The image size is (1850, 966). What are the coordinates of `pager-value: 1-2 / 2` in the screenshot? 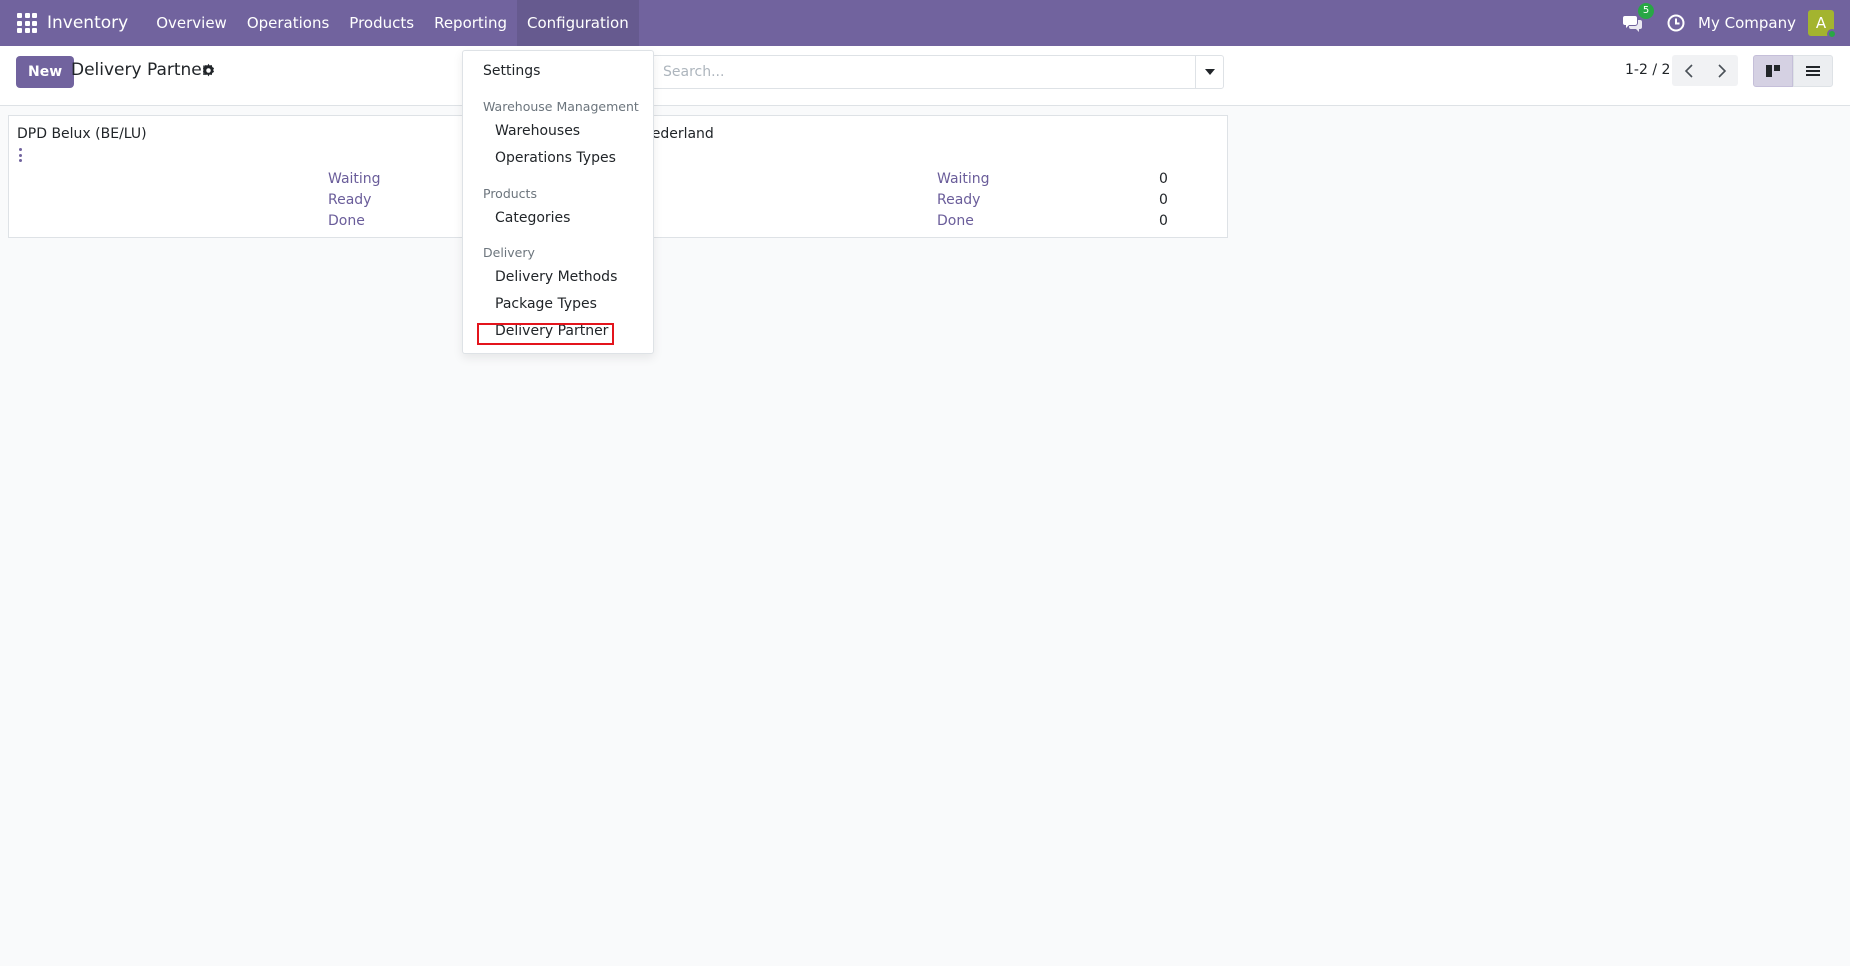 It's located at (1647, 70).